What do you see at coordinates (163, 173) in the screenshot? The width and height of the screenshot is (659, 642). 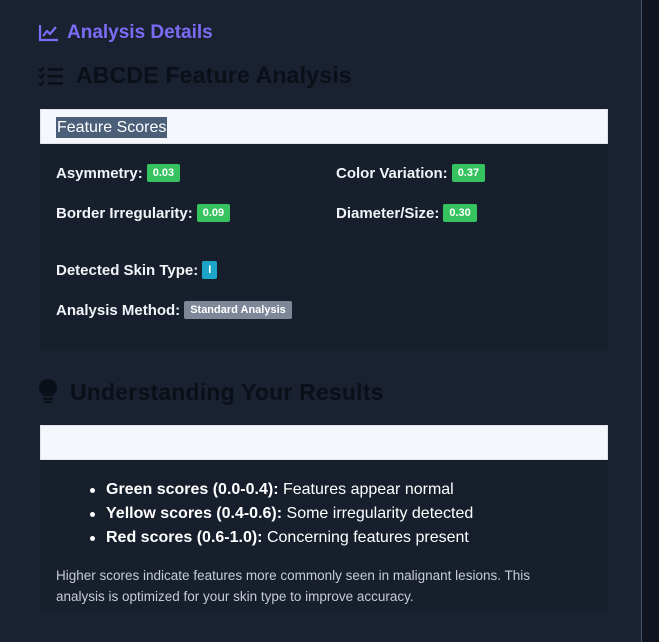 I see `asymmetry-badge: 0.03` at bounding box center [163, 173].